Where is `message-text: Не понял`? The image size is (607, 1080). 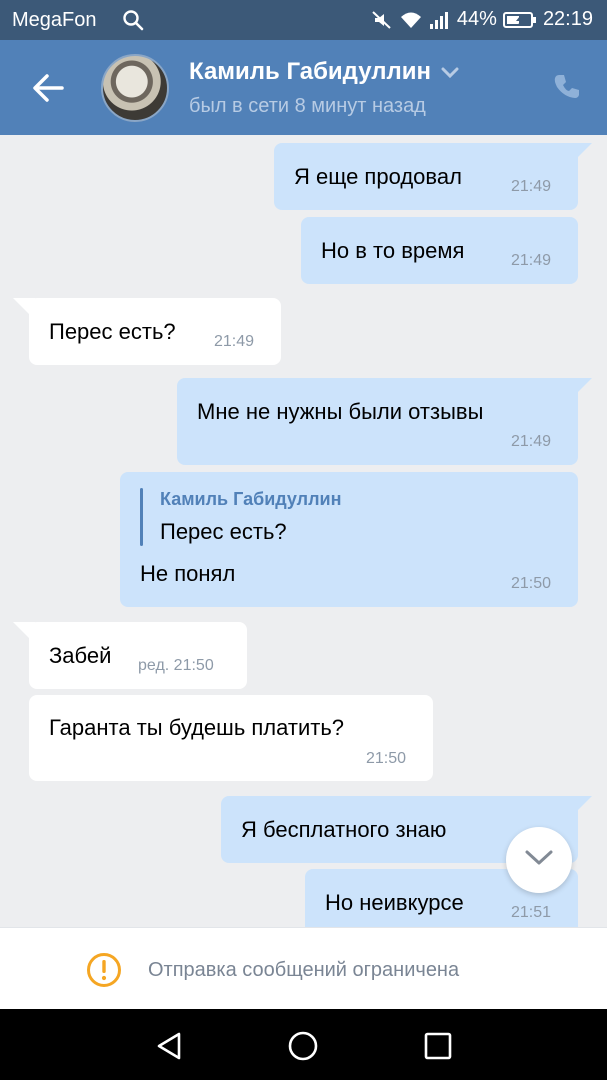
message-text: Не понял is located at coordinates (188, 573).